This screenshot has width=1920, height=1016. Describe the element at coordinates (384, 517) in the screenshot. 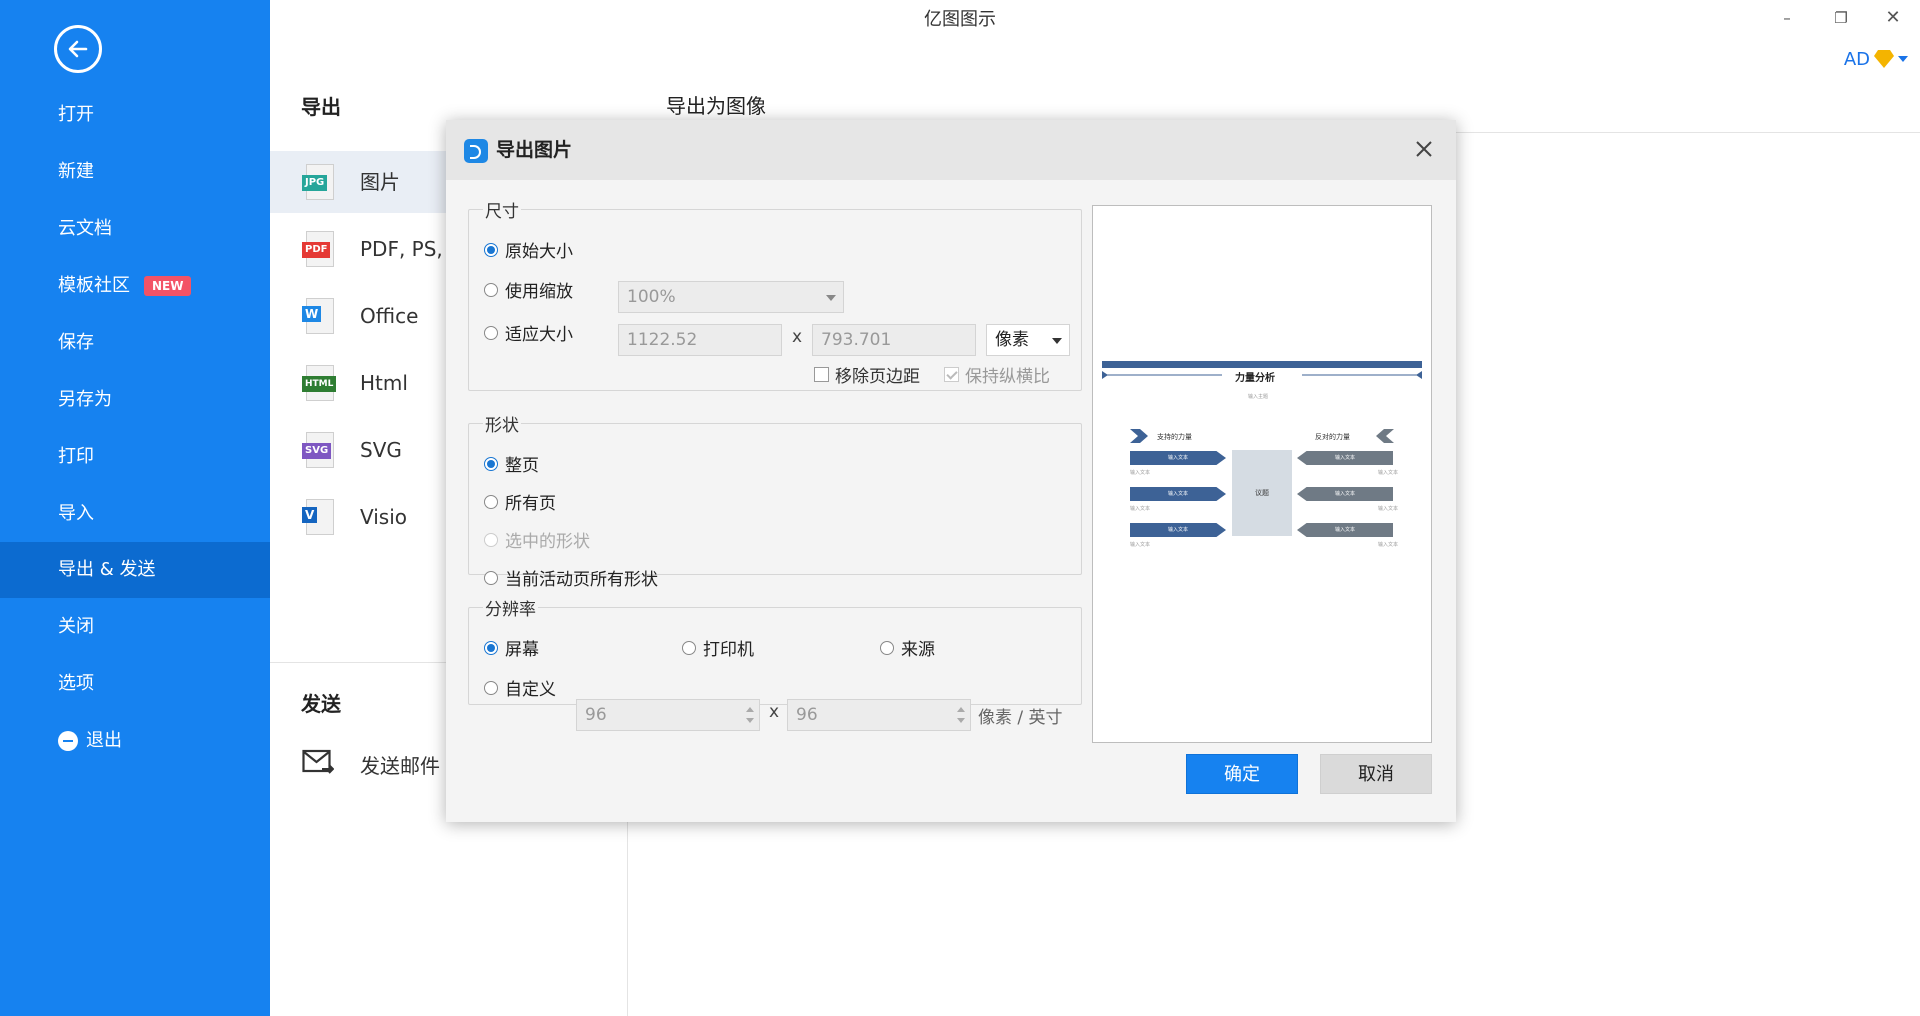

I see `format-label: Visio` at that location.